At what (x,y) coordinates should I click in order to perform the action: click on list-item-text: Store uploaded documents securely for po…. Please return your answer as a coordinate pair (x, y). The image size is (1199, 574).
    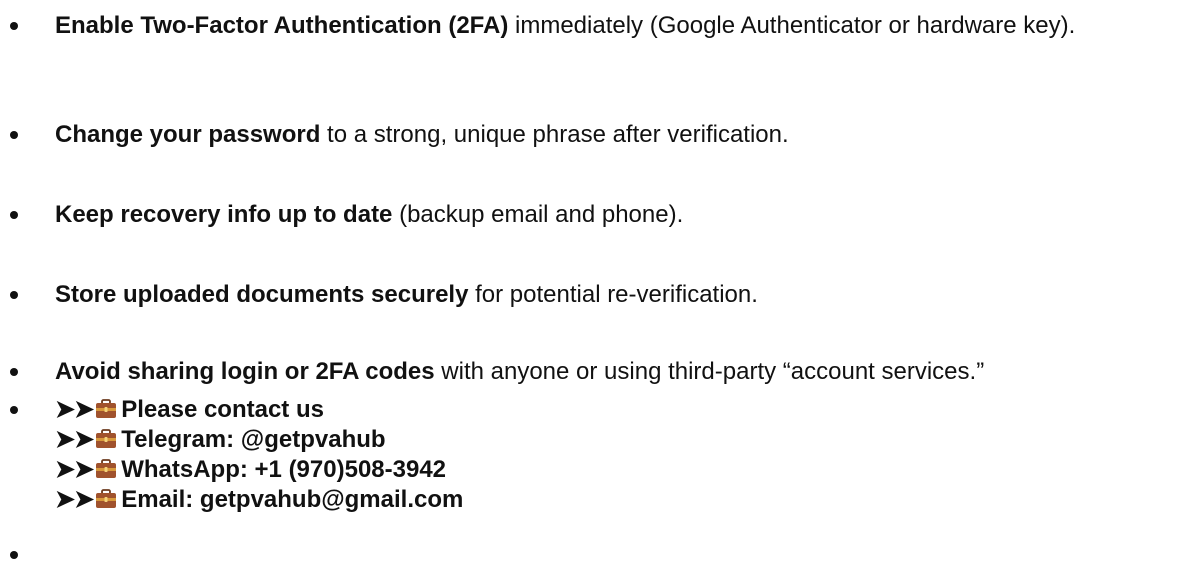
    Looking at the image, I should click on (615, 295).